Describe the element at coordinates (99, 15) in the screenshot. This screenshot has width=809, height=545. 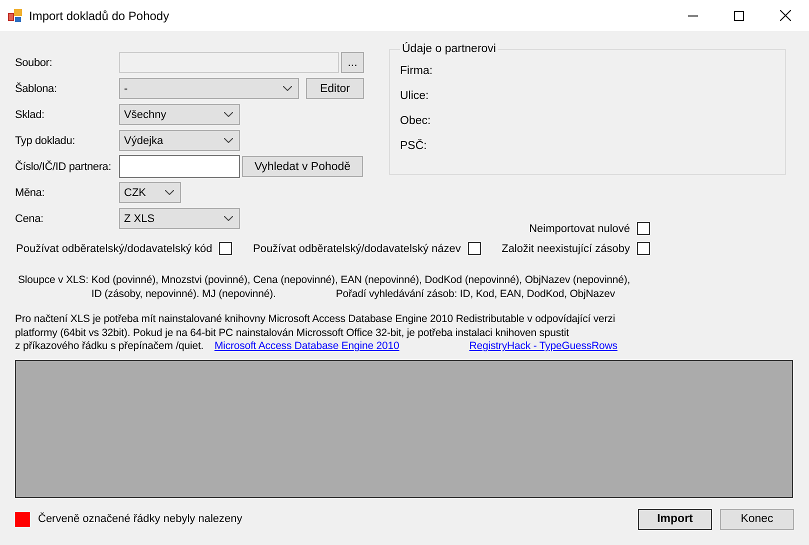
I see `window-title: Import dokladů do Pohody` at that location.